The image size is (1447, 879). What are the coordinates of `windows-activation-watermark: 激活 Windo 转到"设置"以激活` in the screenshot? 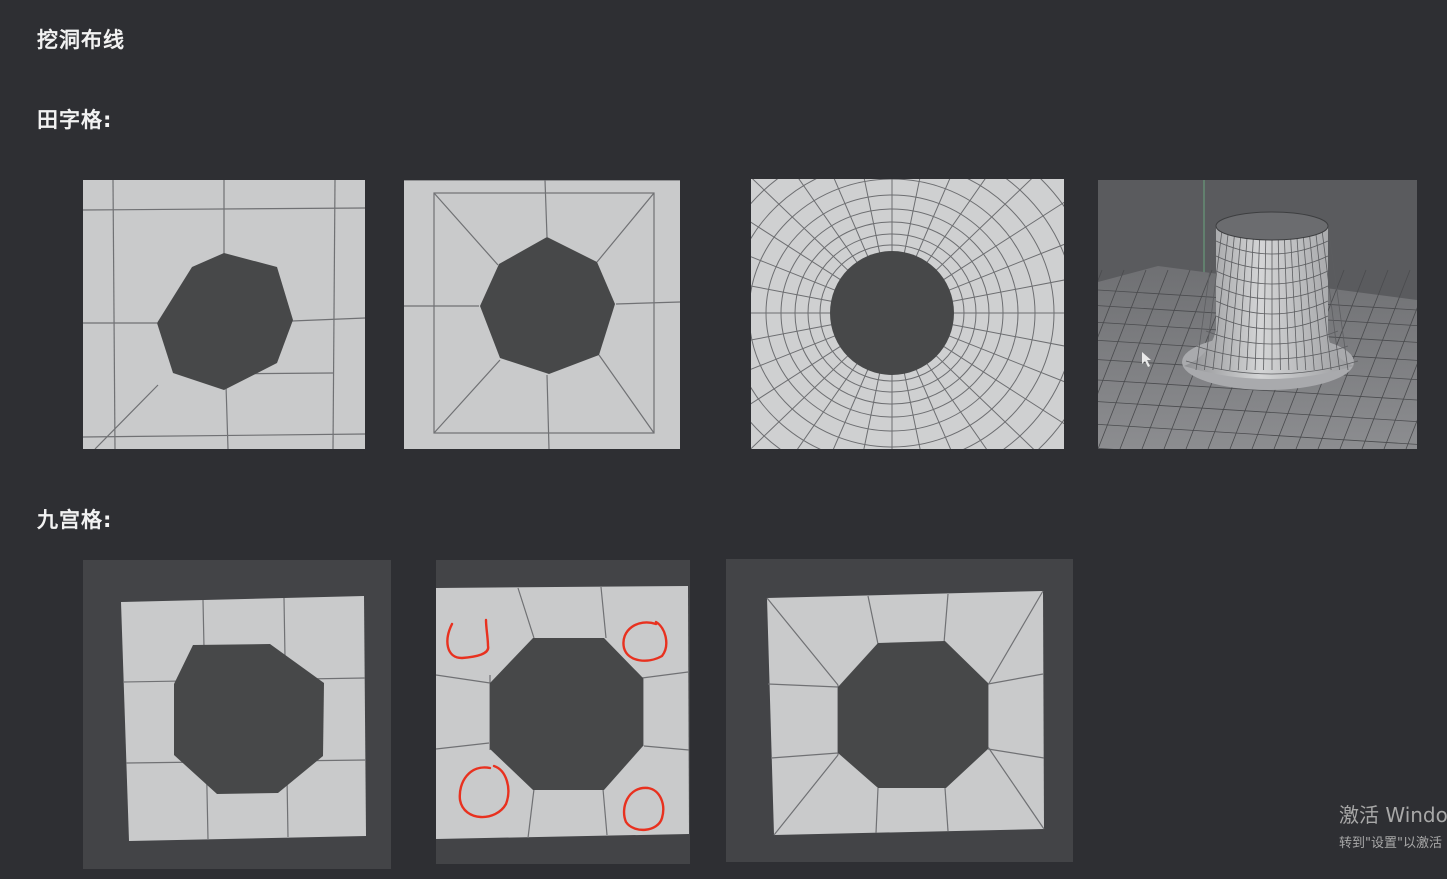 It's located at (1393, 825).